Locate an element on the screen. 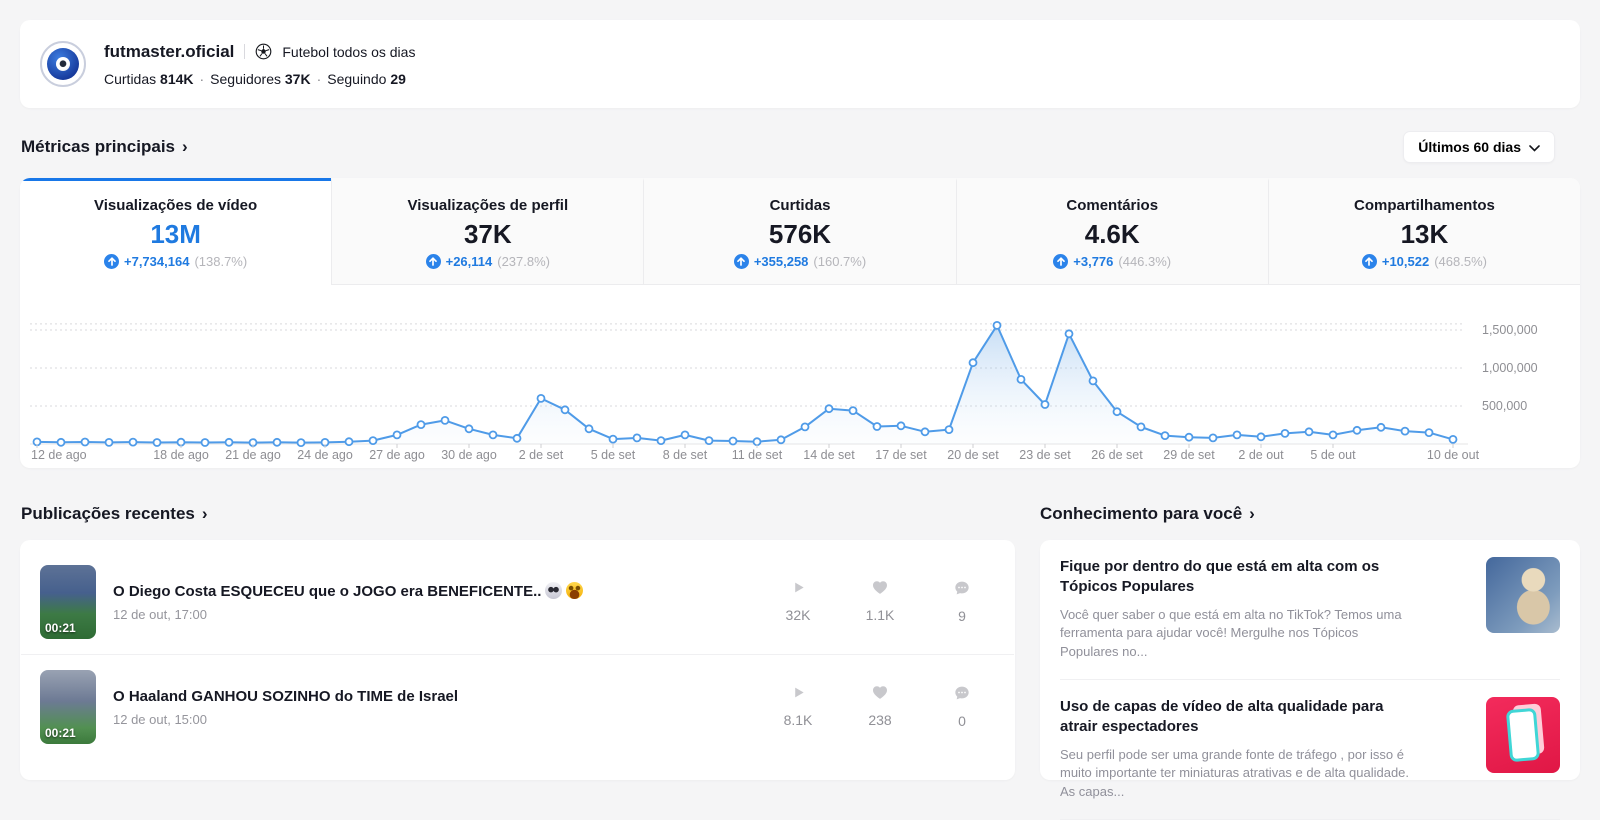 Image resolution: width=1600 pixels, height=820 pixels. metrics-section-title: Métricas principais › is located at coordinates (104, 147).